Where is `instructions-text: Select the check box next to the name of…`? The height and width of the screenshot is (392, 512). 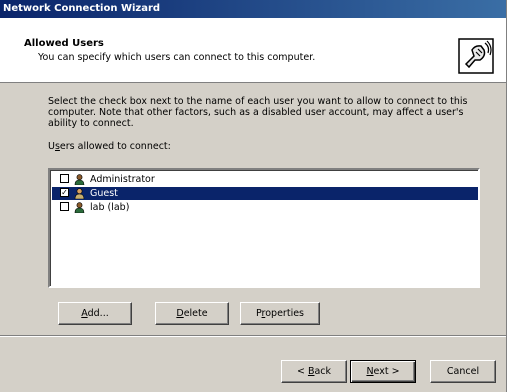 instructions-text: Select the check box next to the name of… is located at coordinates (258, 112).